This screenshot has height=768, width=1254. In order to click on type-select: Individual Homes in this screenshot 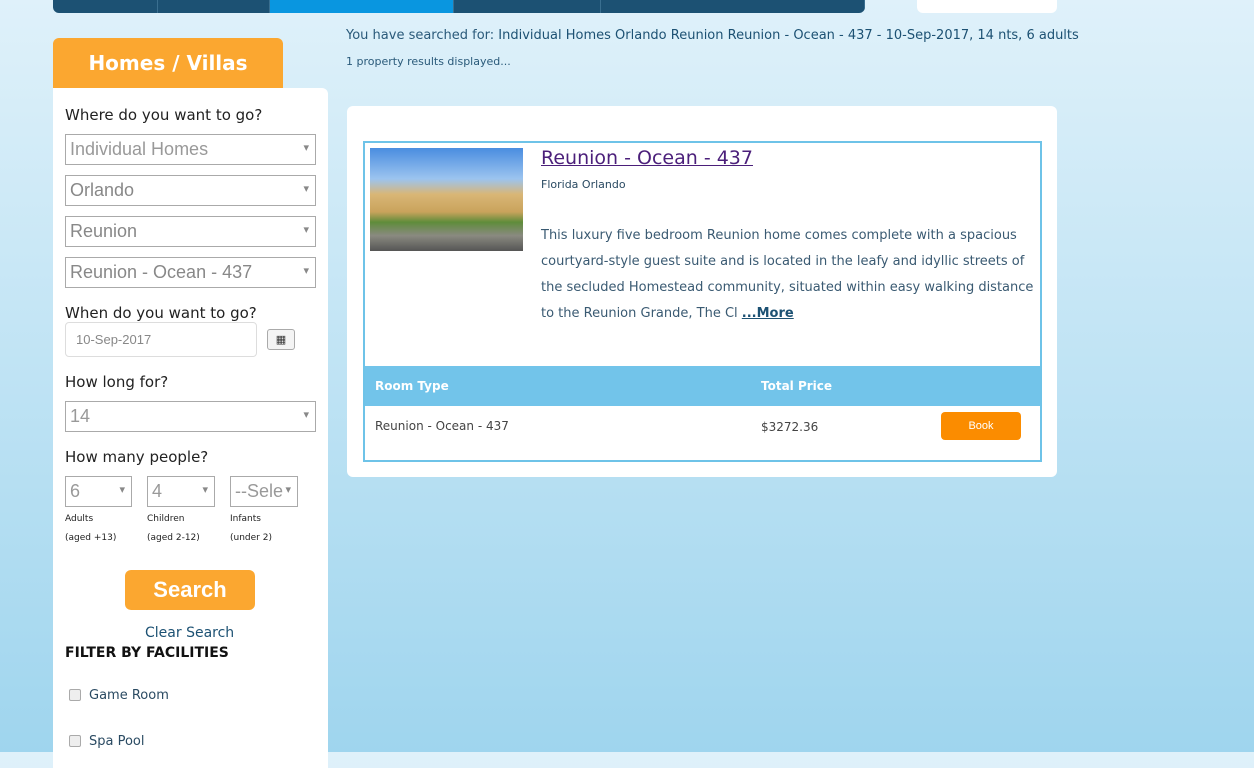, I will do `click(190, 149)`.